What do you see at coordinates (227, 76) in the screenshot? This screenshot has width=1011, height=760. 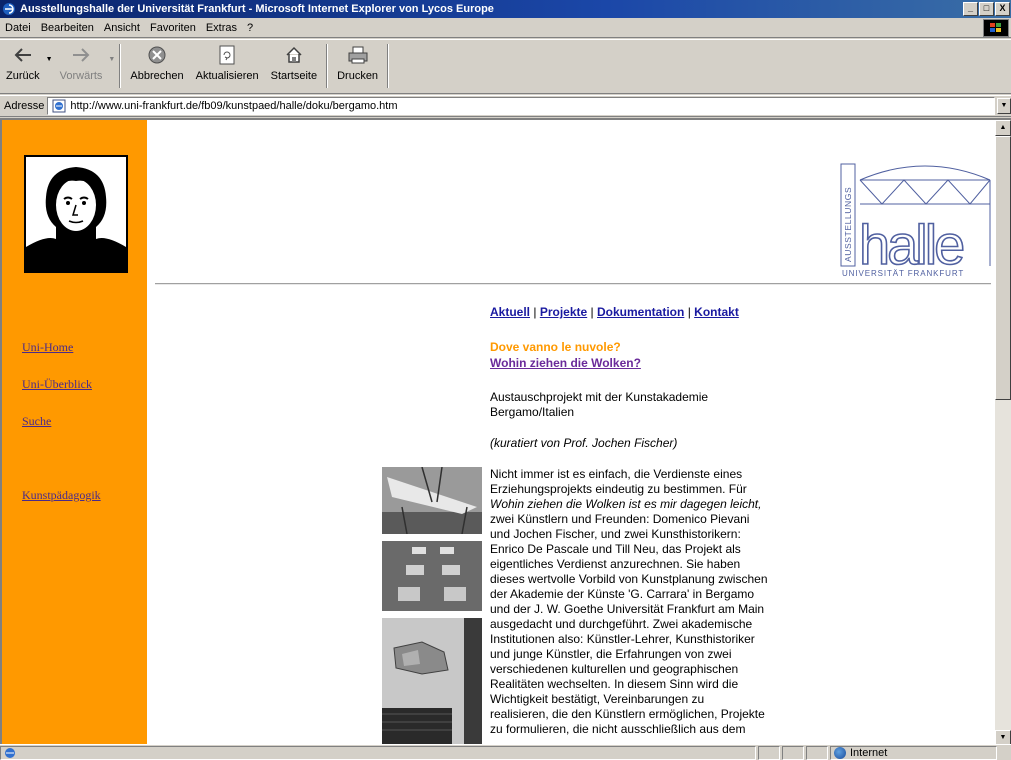 I see `refresh-label: Aktualisieren` at bounding box center [227, 76].